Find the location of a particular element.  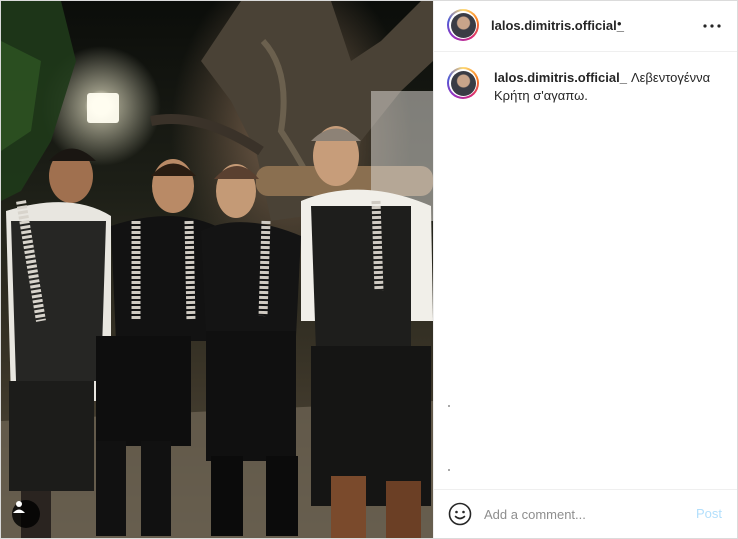

comment-bar: Post is located at coordinates (585, 513).